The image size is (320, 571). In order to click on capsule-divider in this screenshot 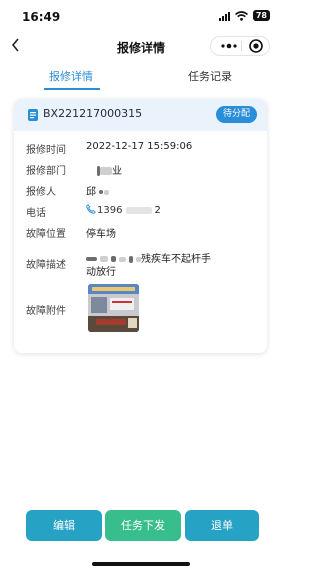, I will do `click(241, 46)`.